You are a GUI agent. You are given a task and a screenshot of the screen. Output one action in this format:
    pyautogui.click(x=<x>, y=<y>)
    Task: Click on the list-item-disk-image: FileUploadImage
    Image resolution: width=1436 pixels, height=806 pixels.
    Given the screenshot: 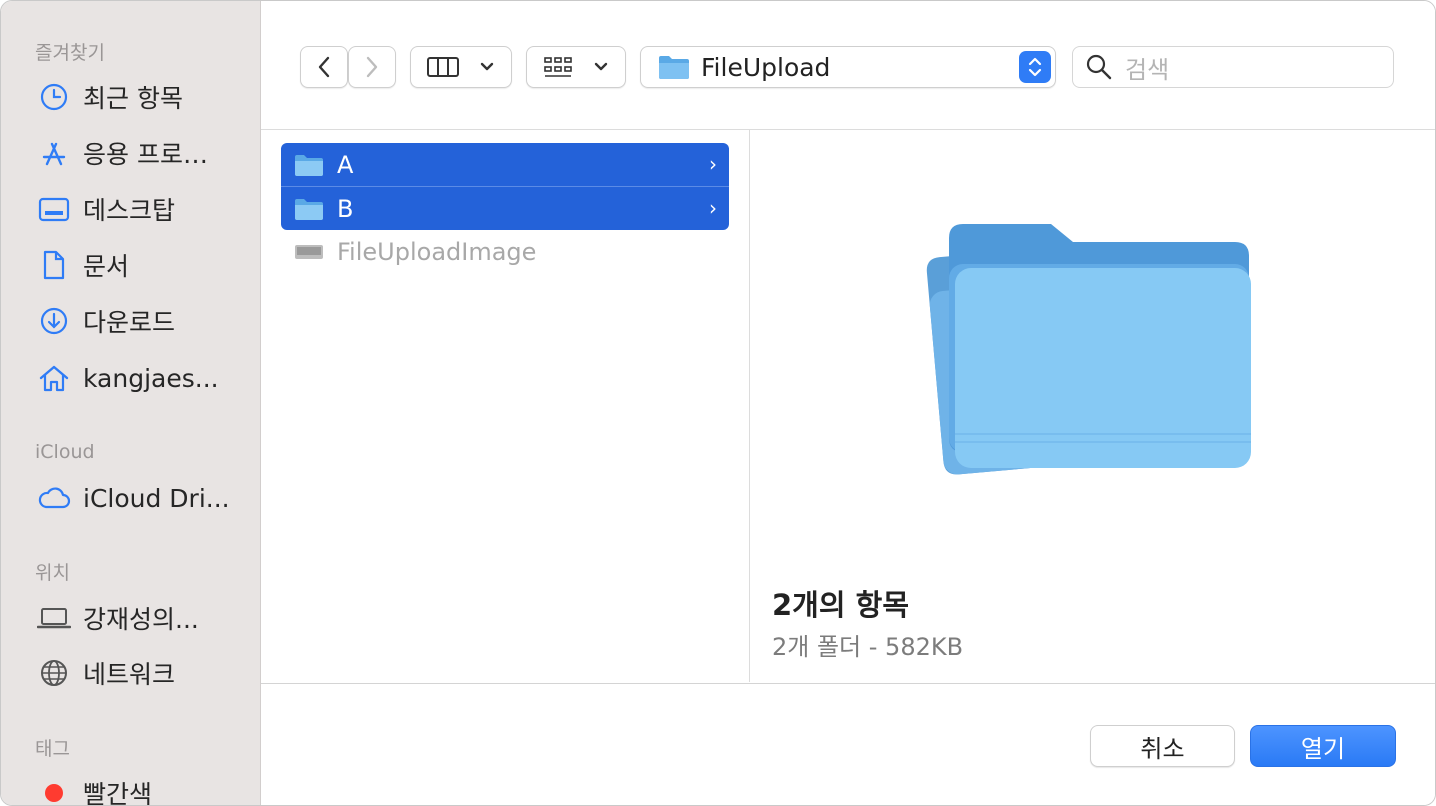 What is the action you would take?
    pyautogui.click(x=505, y=251)
    